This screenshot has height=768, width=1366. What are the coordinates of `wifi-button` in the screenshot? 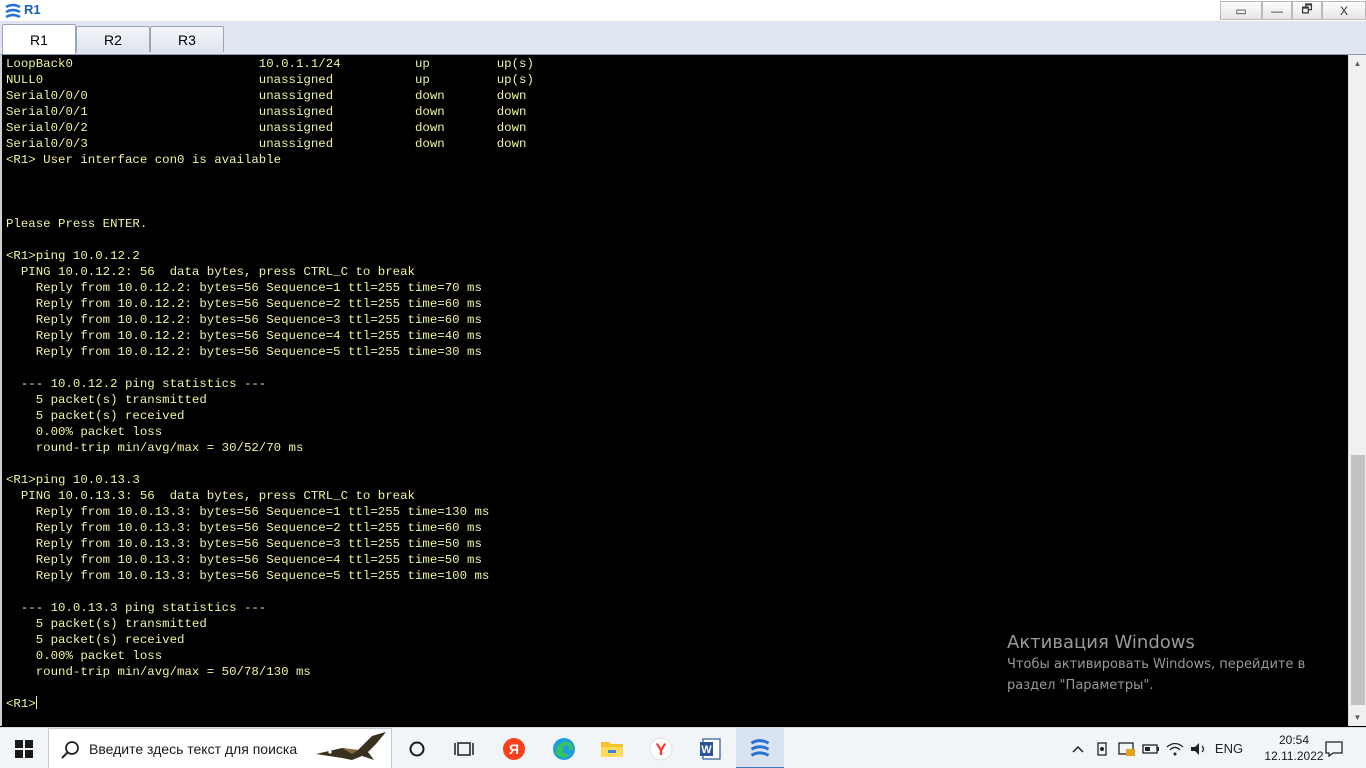 It's located at (1175, 748).